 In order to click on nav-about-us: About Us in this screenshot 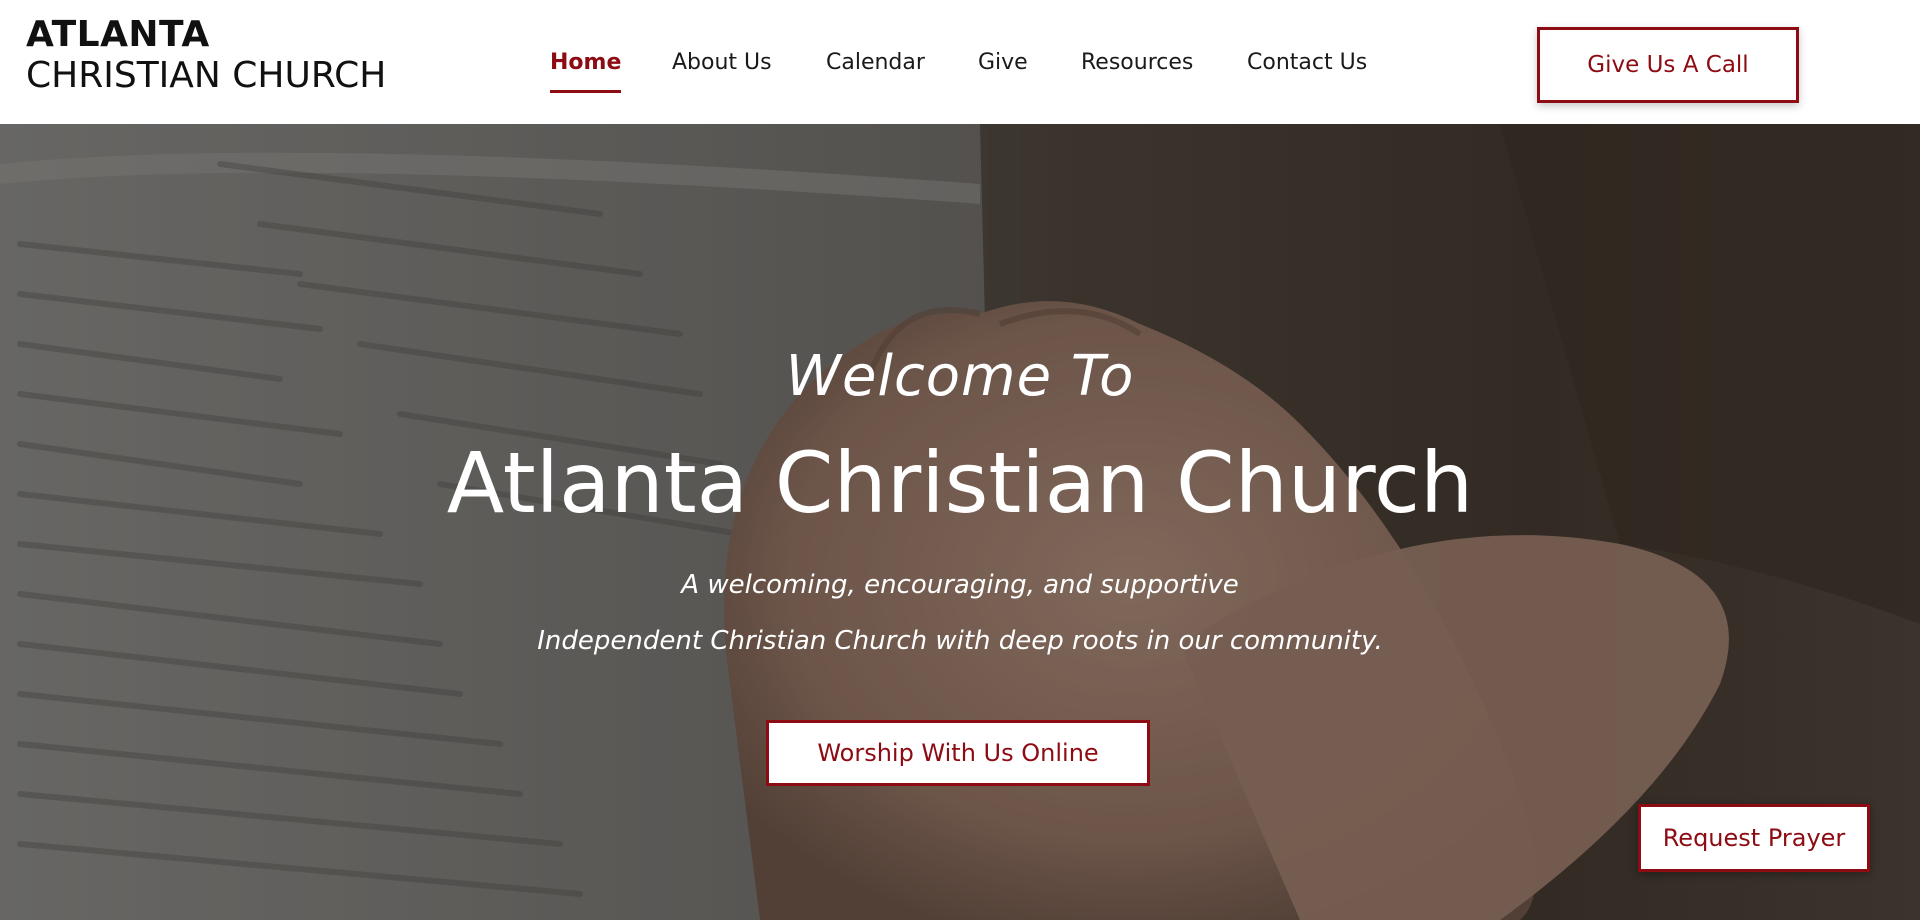, I will do `click(722, 62)`.